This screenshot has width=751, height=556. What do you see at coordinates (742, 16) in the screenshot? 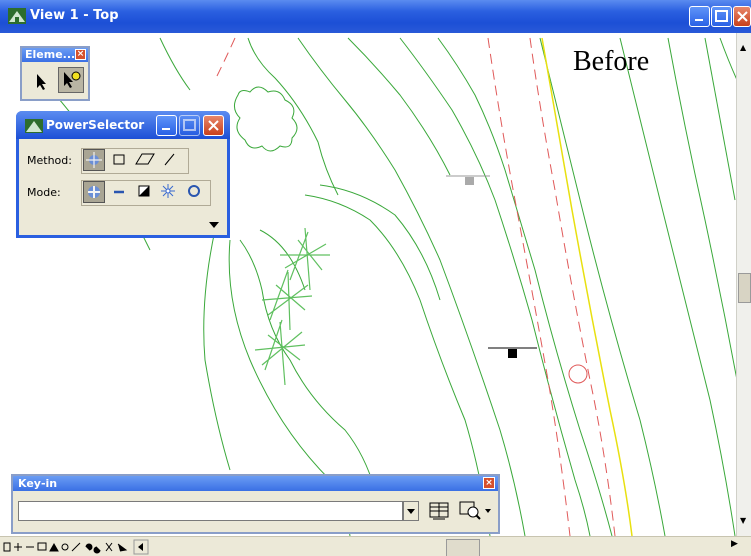
I see `close-button` at bounding box center [742, 16].